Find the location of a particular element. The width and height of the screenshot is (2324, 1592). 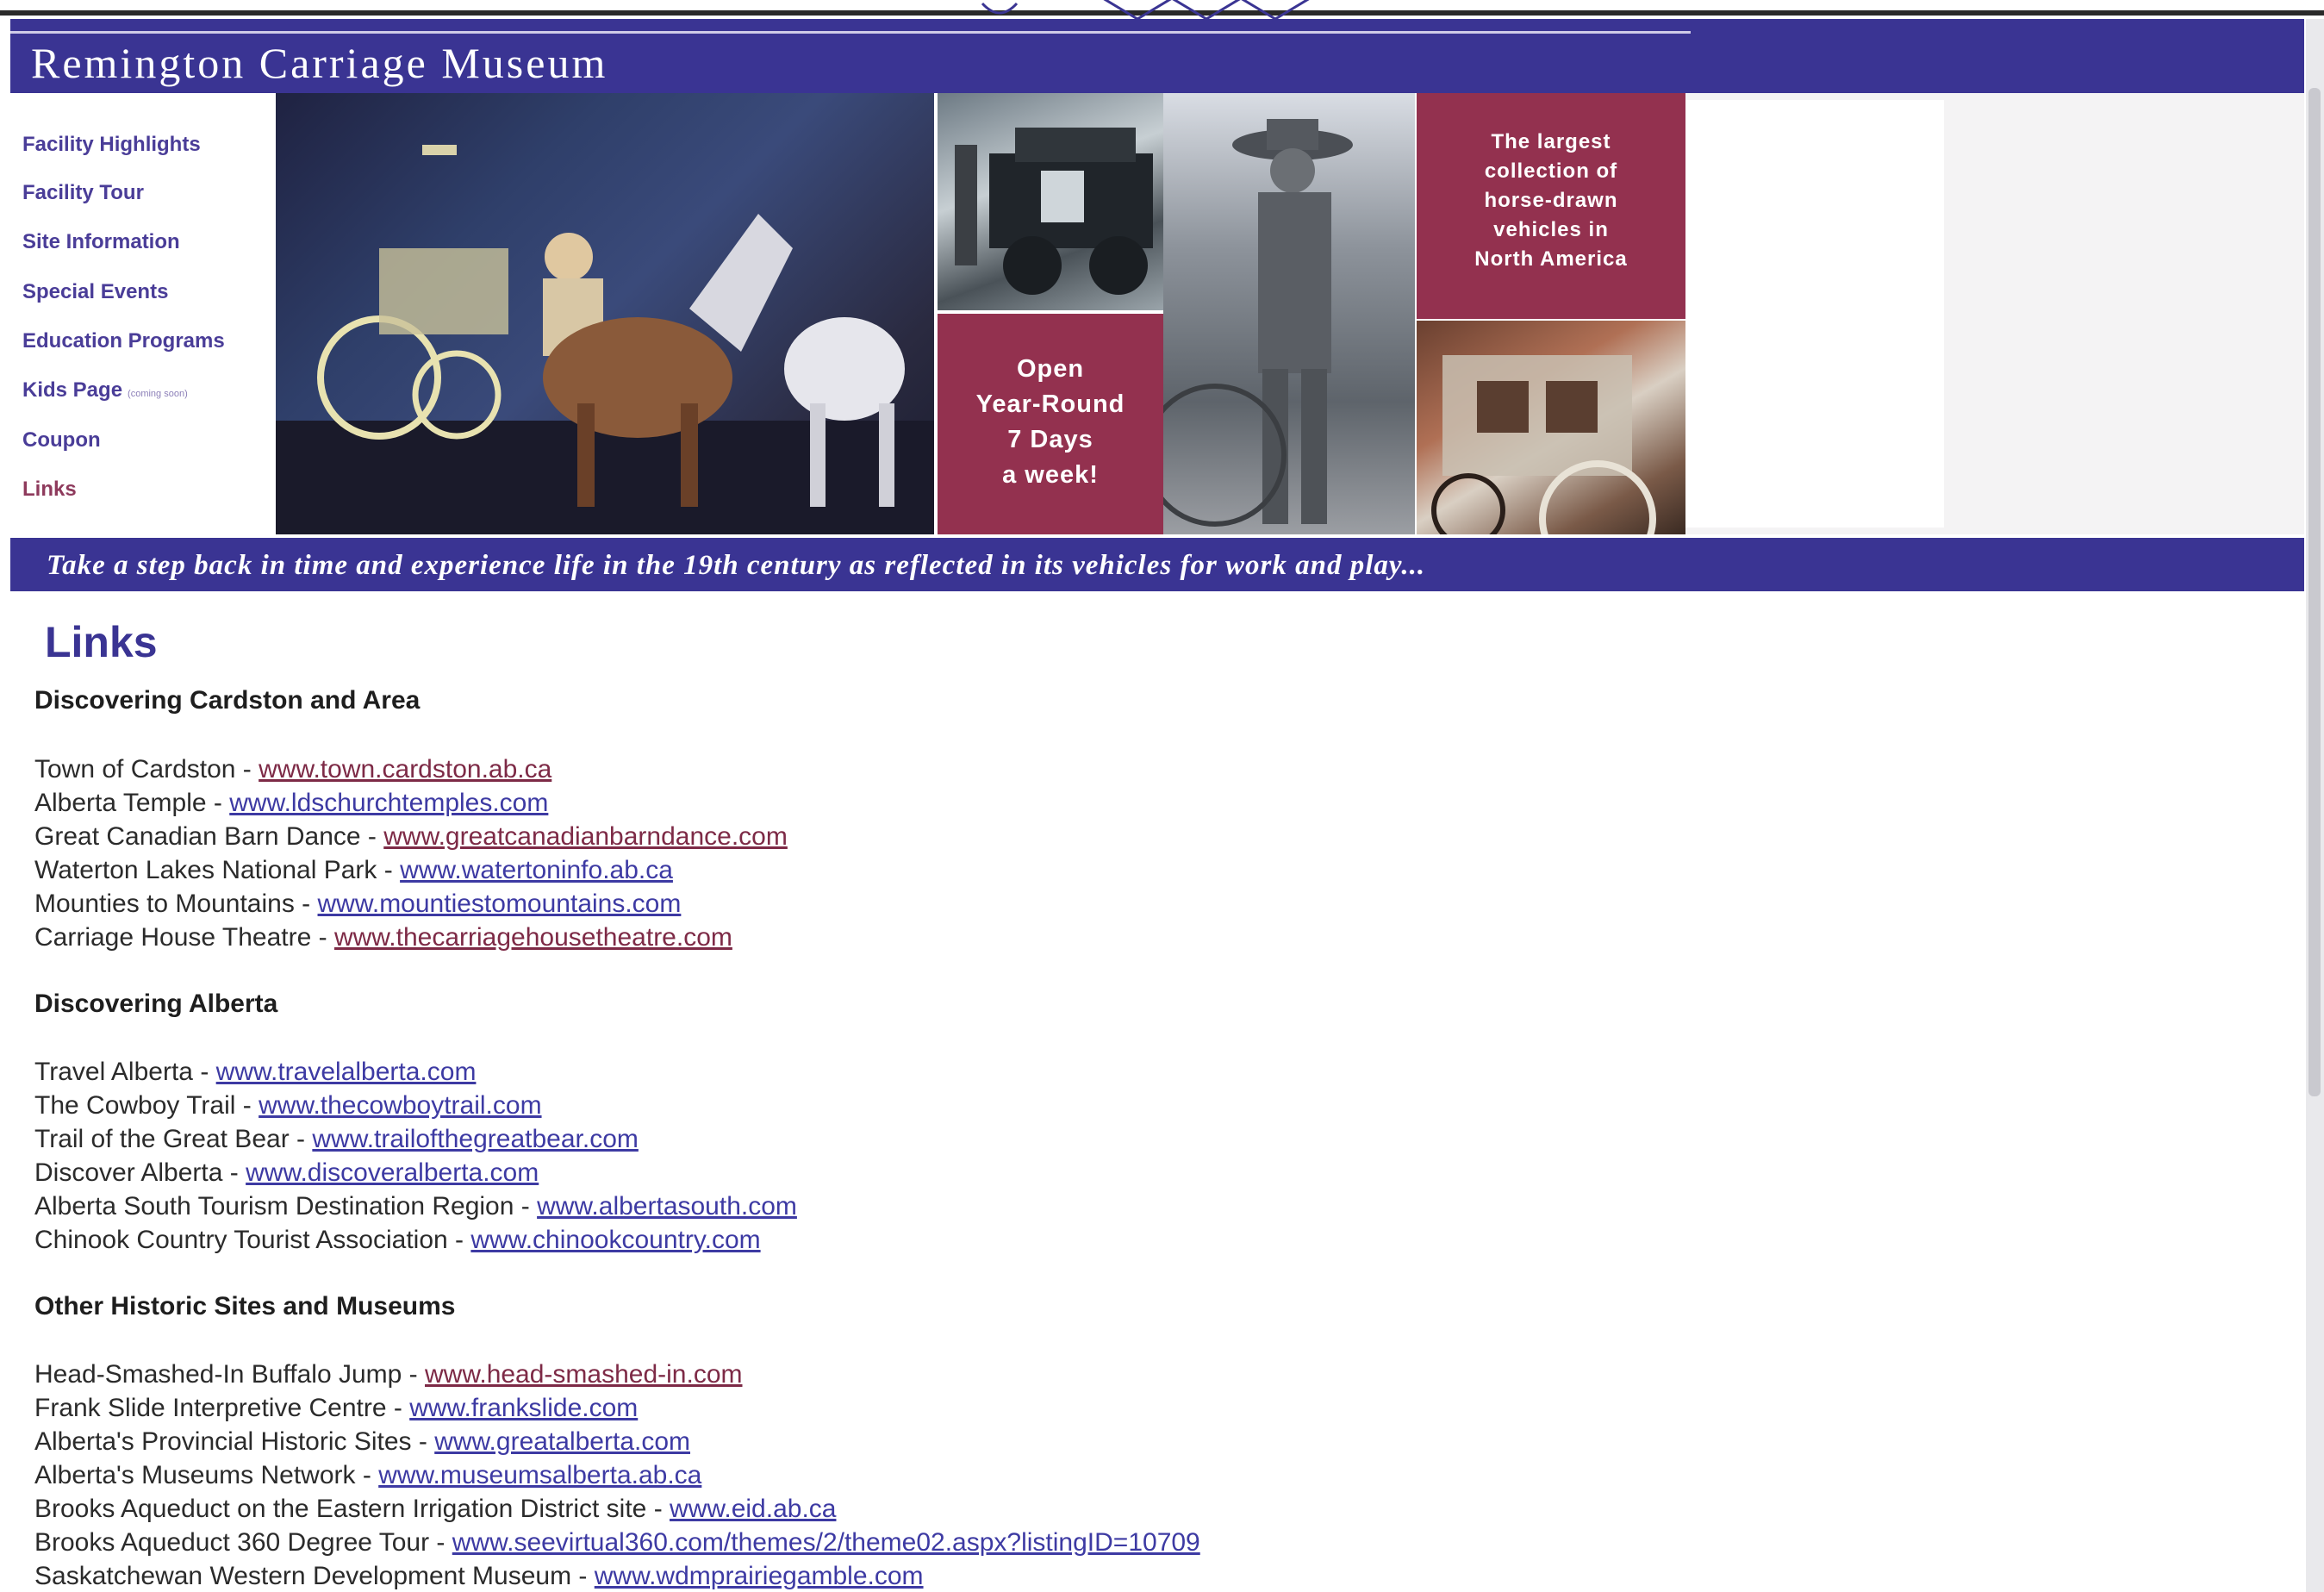

vintage-car-photo is located at coordinates (1050, 202).